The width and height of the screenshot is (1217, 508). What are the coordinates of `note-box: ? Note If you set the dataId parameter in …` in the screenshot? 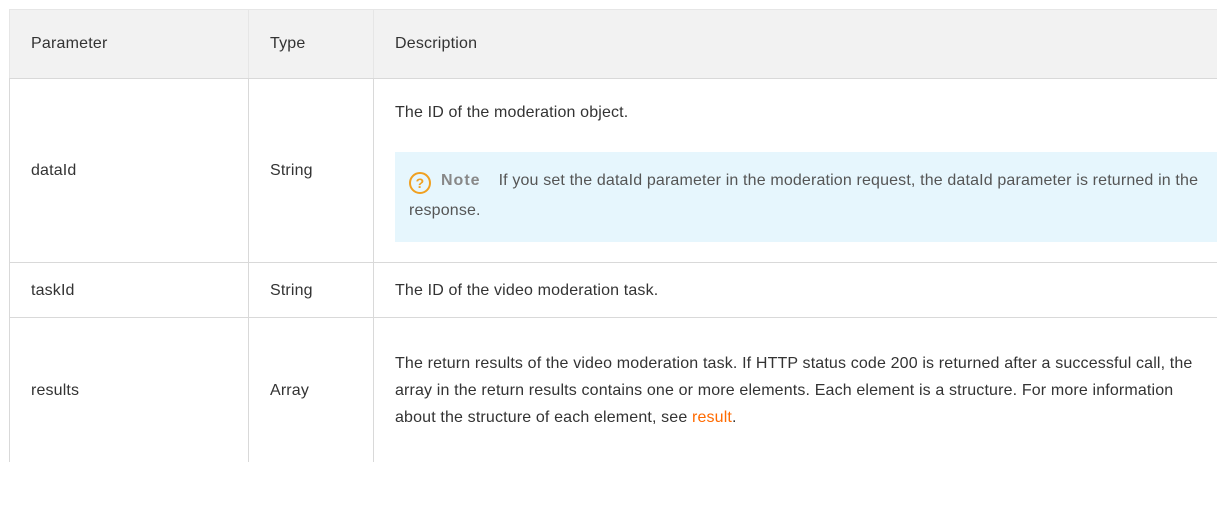 It's located at (806, 197).